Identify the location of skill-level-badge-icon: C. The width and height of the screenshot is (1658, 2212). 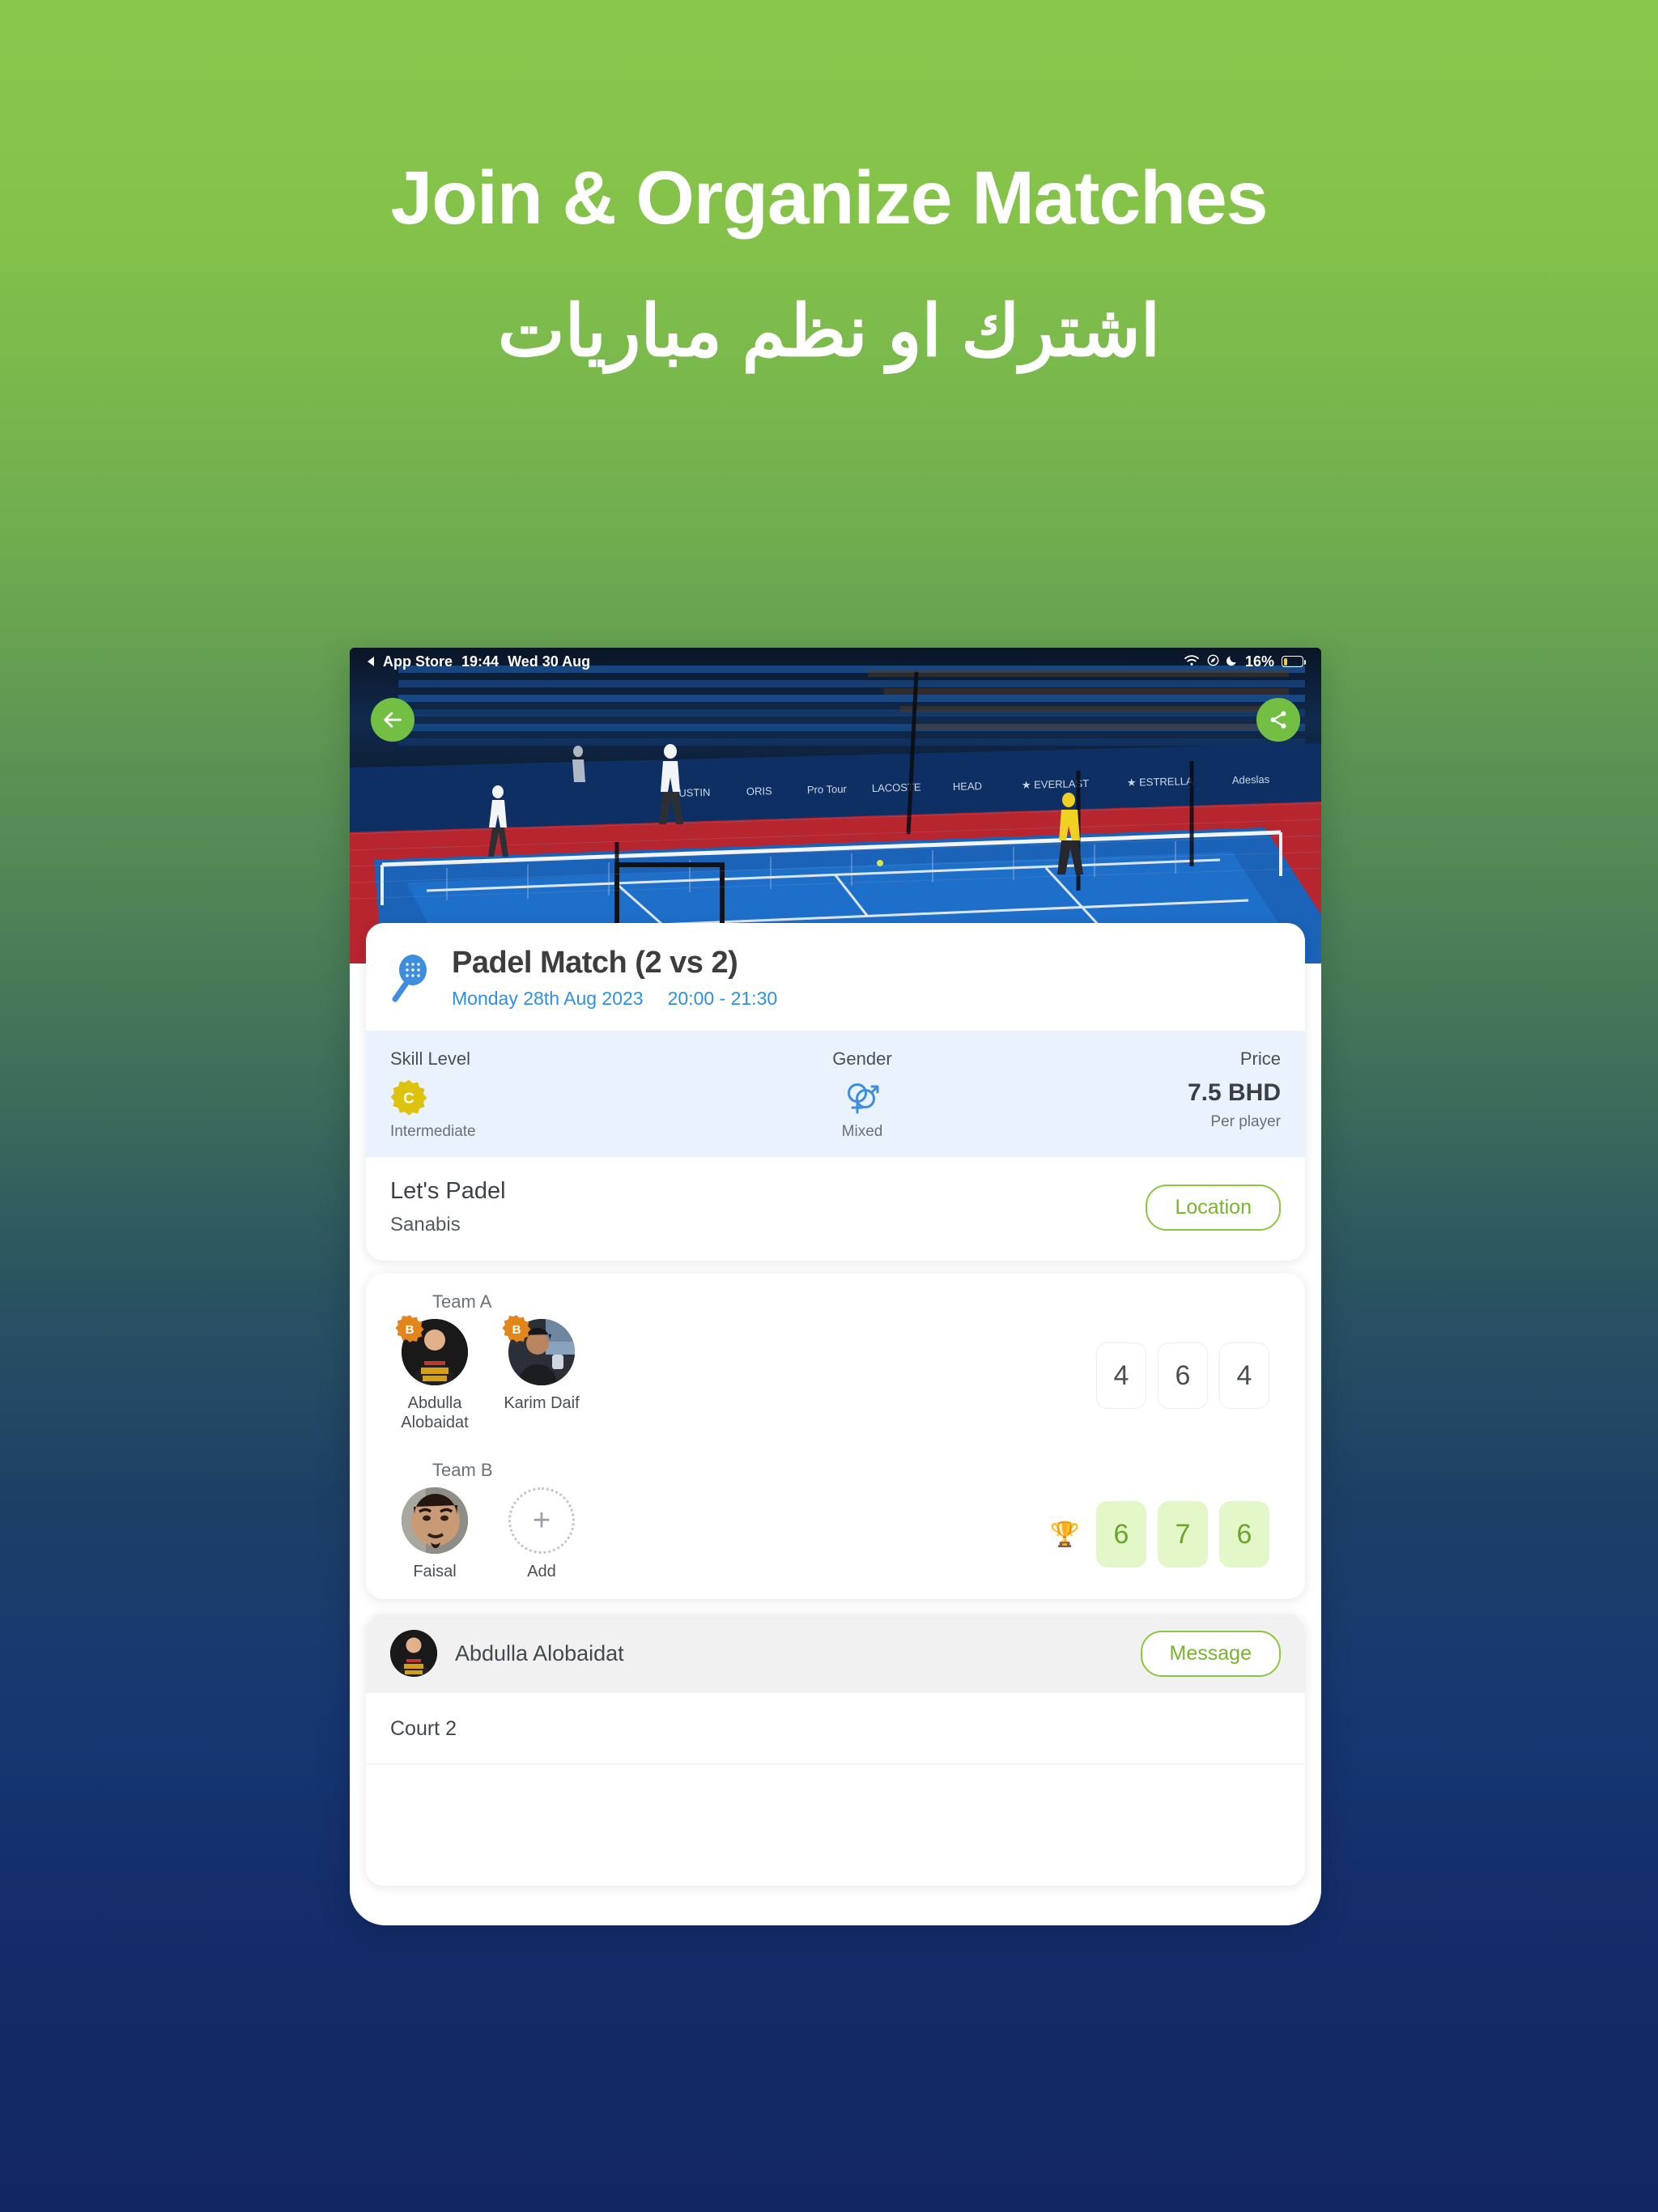
(408, 1097).